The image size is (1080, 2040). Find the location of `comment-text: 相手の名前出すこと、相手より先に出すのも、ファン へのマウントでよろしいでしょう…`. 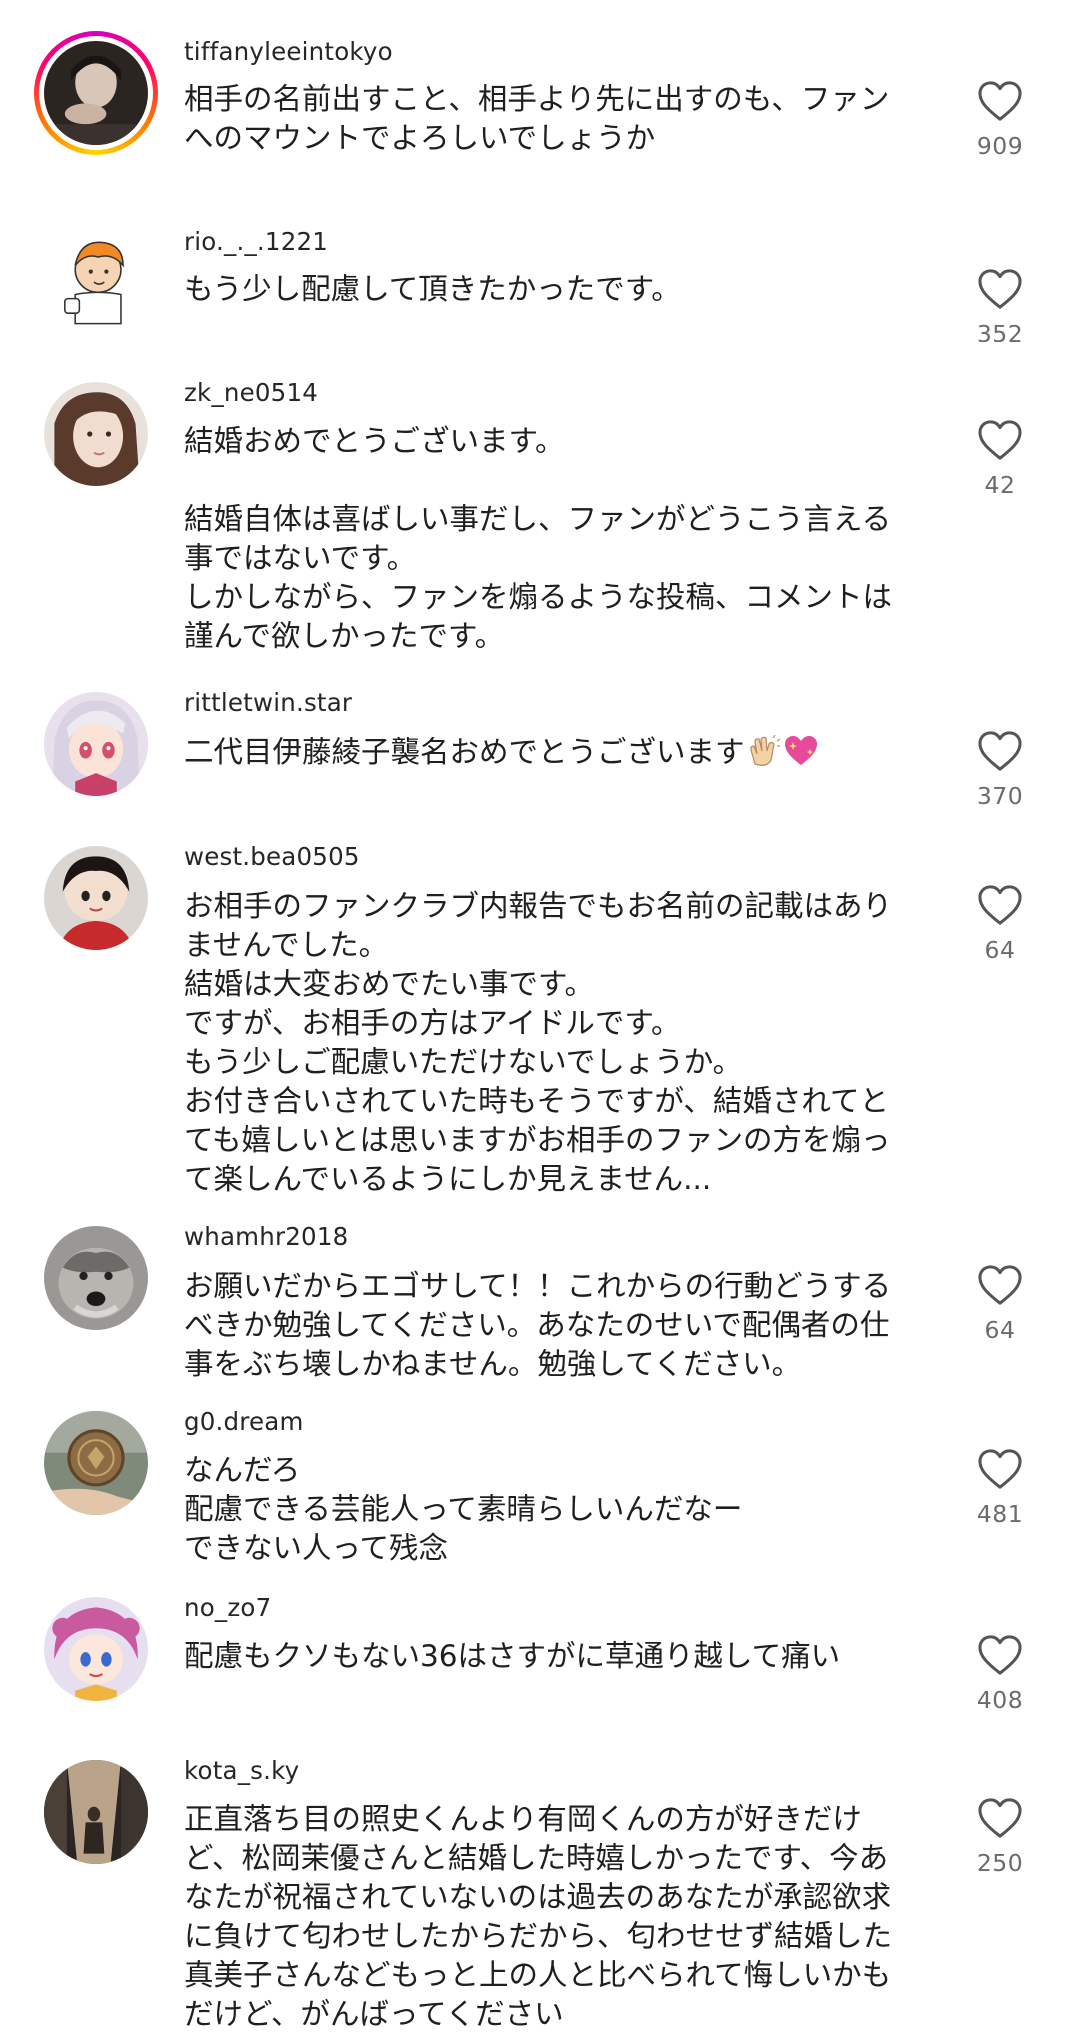

comment-text: 相手の名前出すこと、相手より先に出すのも、ファン へのマウントでよろしいでしょう… is located at coordinates (537, 118).